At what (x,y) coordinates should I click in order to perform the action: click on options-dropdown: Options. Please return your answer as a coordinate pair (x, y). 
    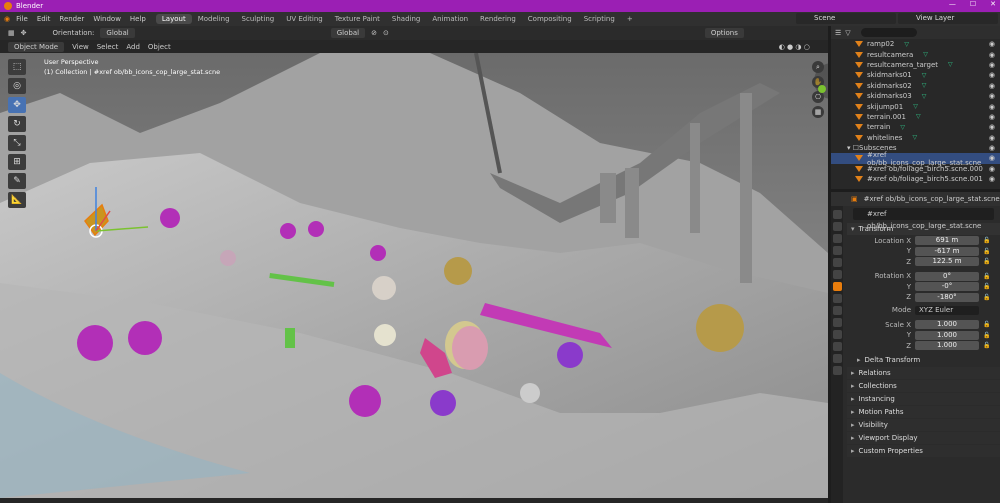
    Looking at the image, I should click on (724, 33).